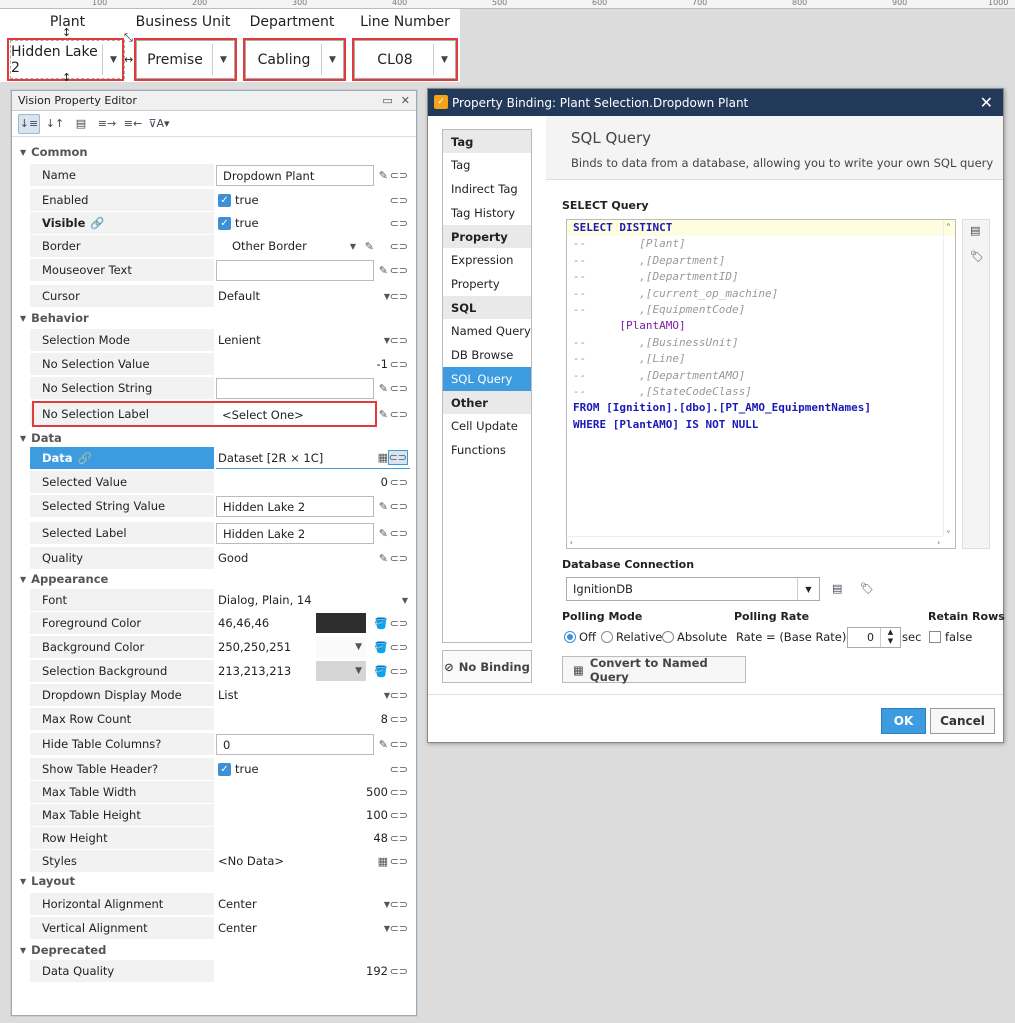 The image size is (1015, 1023). I want to click on paint-bucket-icon: 🪣, so click(381, 623).